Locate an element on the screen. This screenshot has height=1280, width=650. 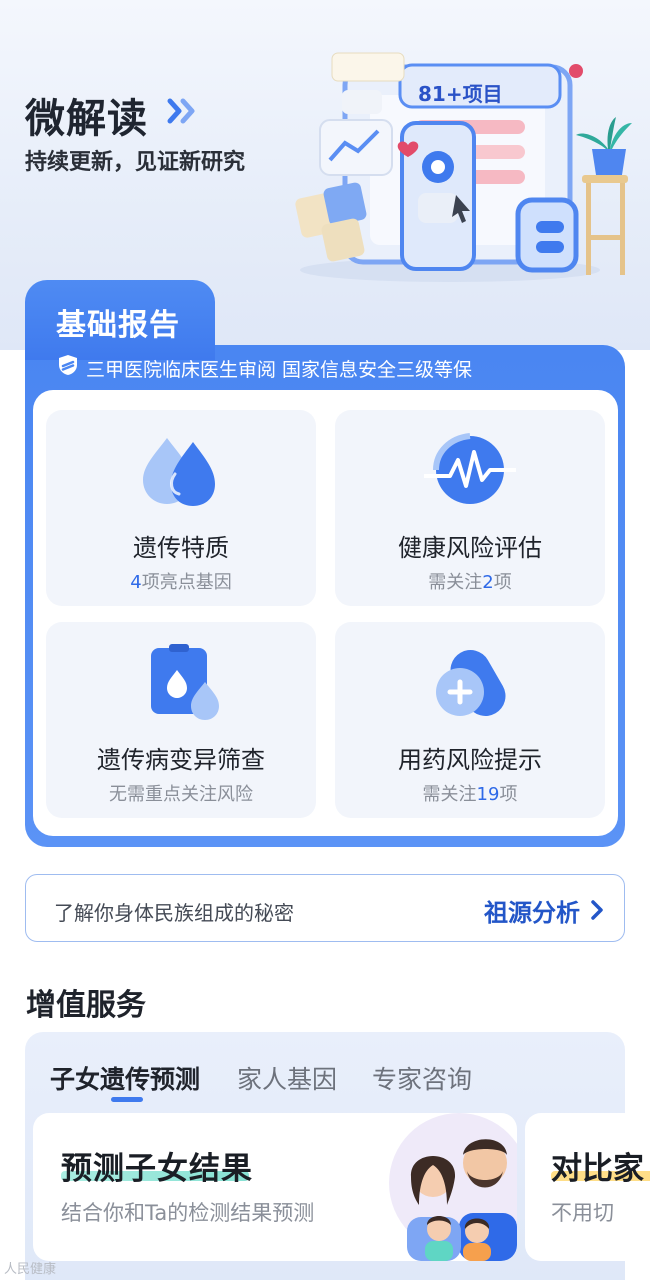
page-title: 微解读 is located at coordinates (86, 119).